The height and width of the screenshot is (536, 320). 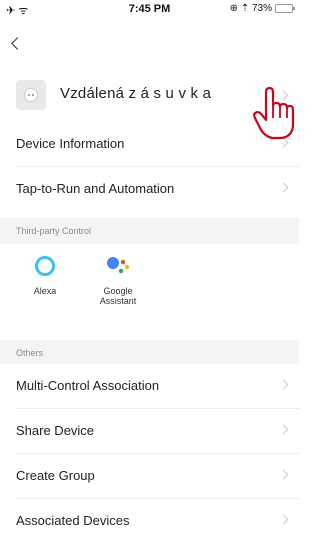 What do you see at coordinates (55, 430) in the screenshot?
I see `row-label: Share Device` at bounding box center [55, 430].